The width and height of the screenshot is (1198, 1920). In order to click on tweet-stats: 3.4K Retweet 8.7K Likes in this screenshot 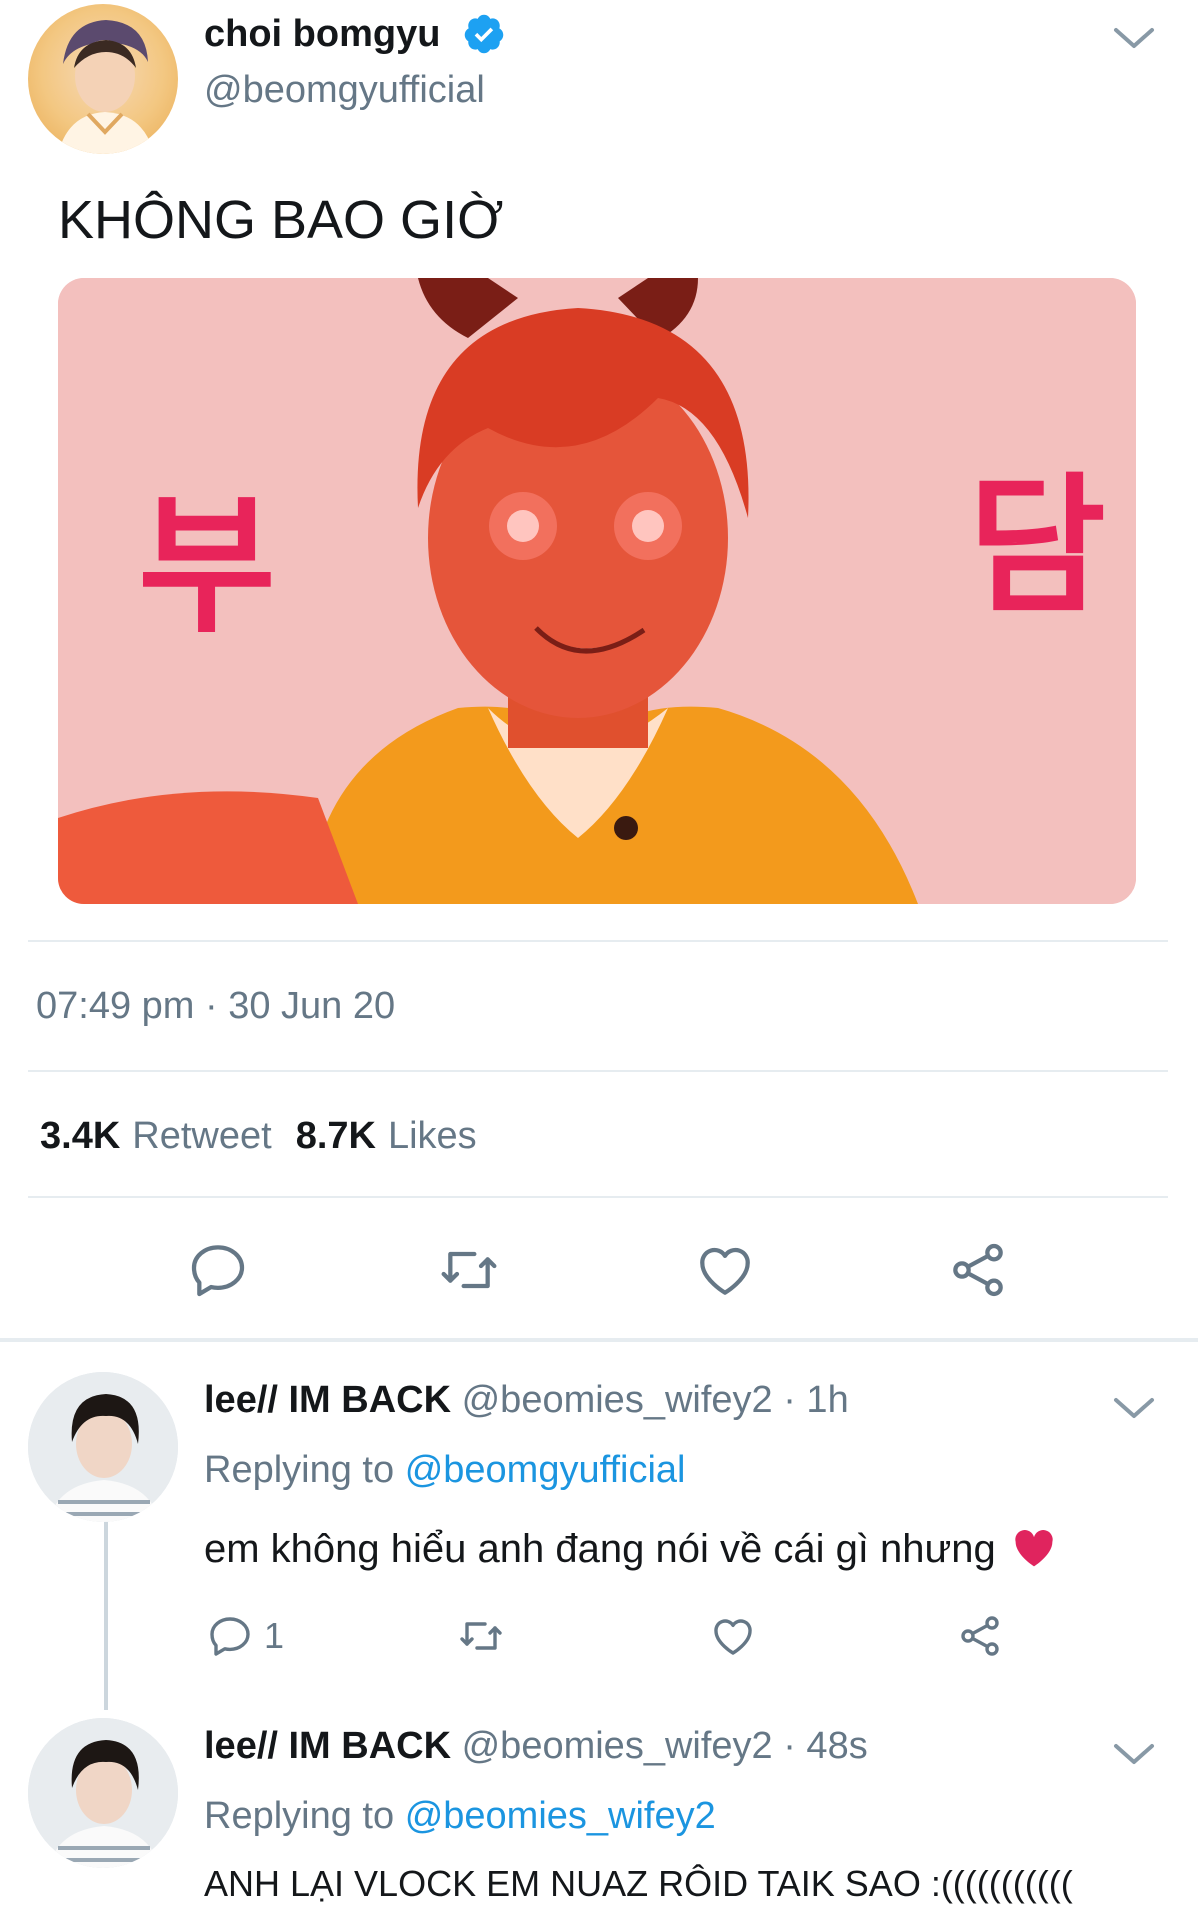, I will do `click(258, 1136)`.